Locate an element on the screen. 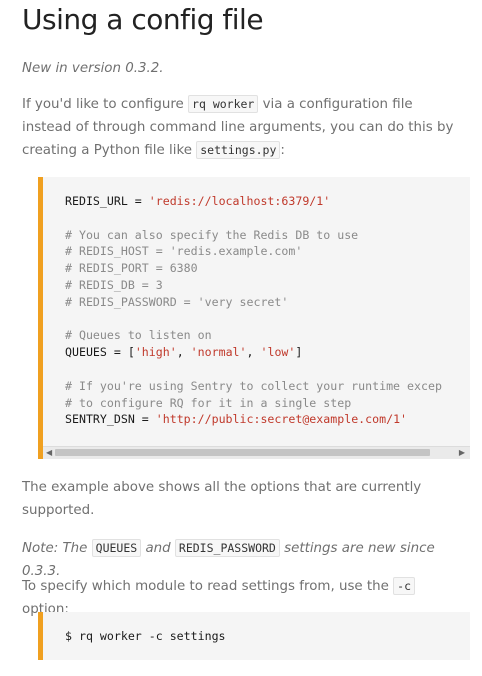 This screenshot has height=676, width=482. version-note-text: New in version 0.3.2. is located at coordinates (93, 68).